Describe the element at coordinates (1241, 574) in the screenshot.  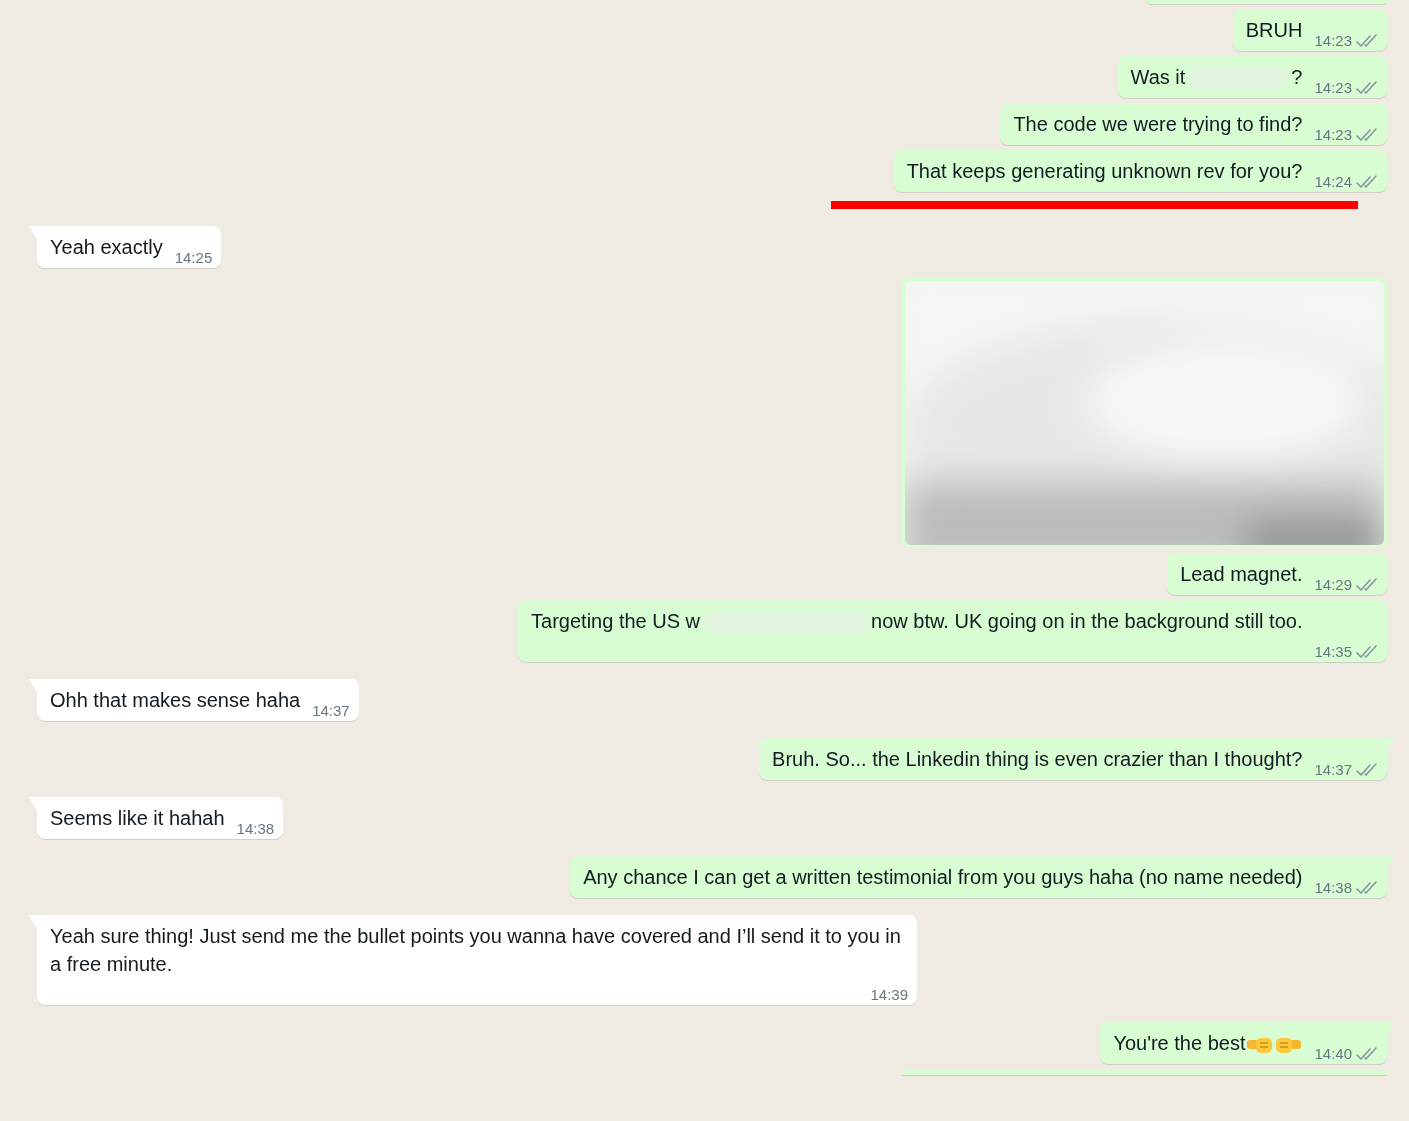
I see `message-text: Lead magnet.` at that location.